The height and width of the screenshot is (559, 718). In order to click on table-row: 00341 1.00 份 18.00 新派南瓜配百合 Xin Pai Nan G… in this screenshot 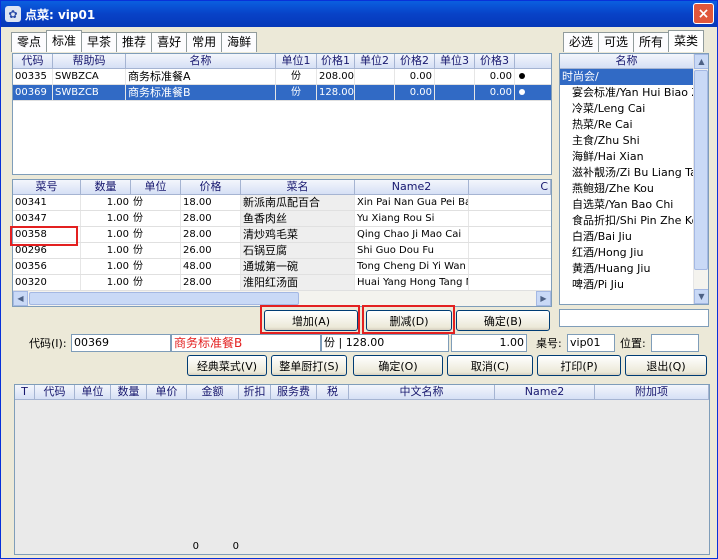, I will do `click(282, 203)`.